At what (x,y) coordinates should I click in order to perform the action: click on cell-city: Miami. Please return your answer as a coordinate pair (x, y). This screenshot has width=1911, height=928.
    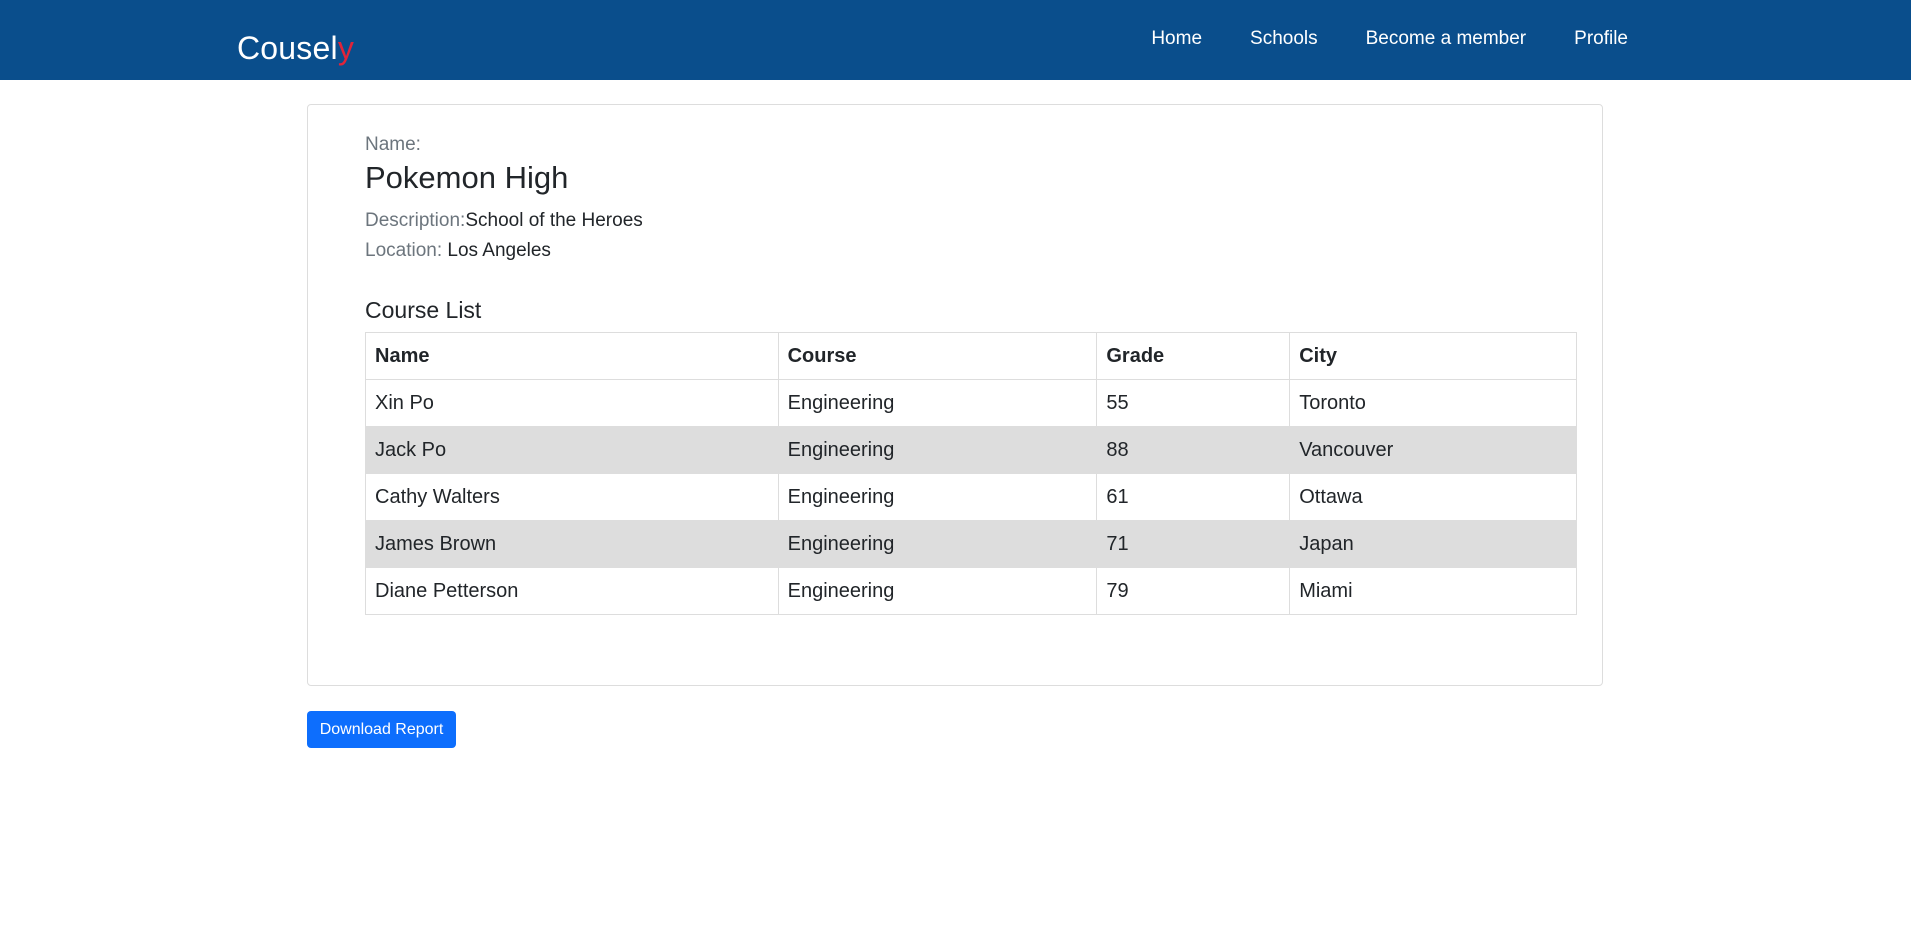
    Looking at the image, I should click on (1433, 591).